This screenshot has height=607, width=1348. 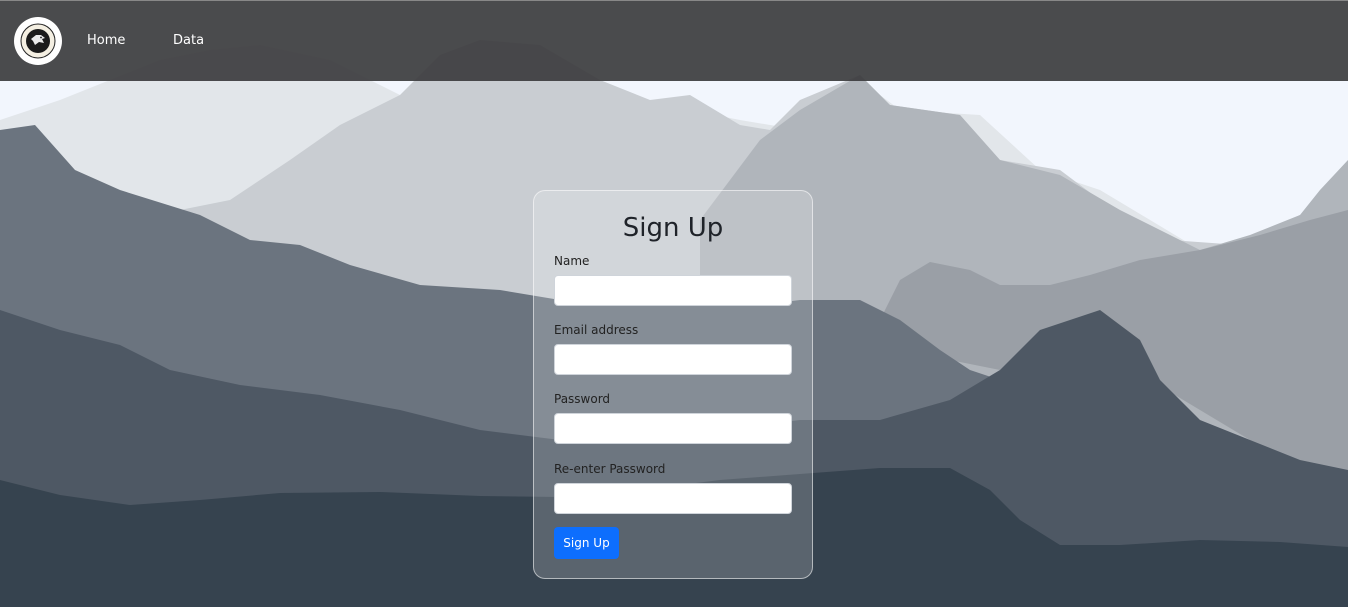 I want to click on nav-home-link: Home, so click(x=106, y=40).